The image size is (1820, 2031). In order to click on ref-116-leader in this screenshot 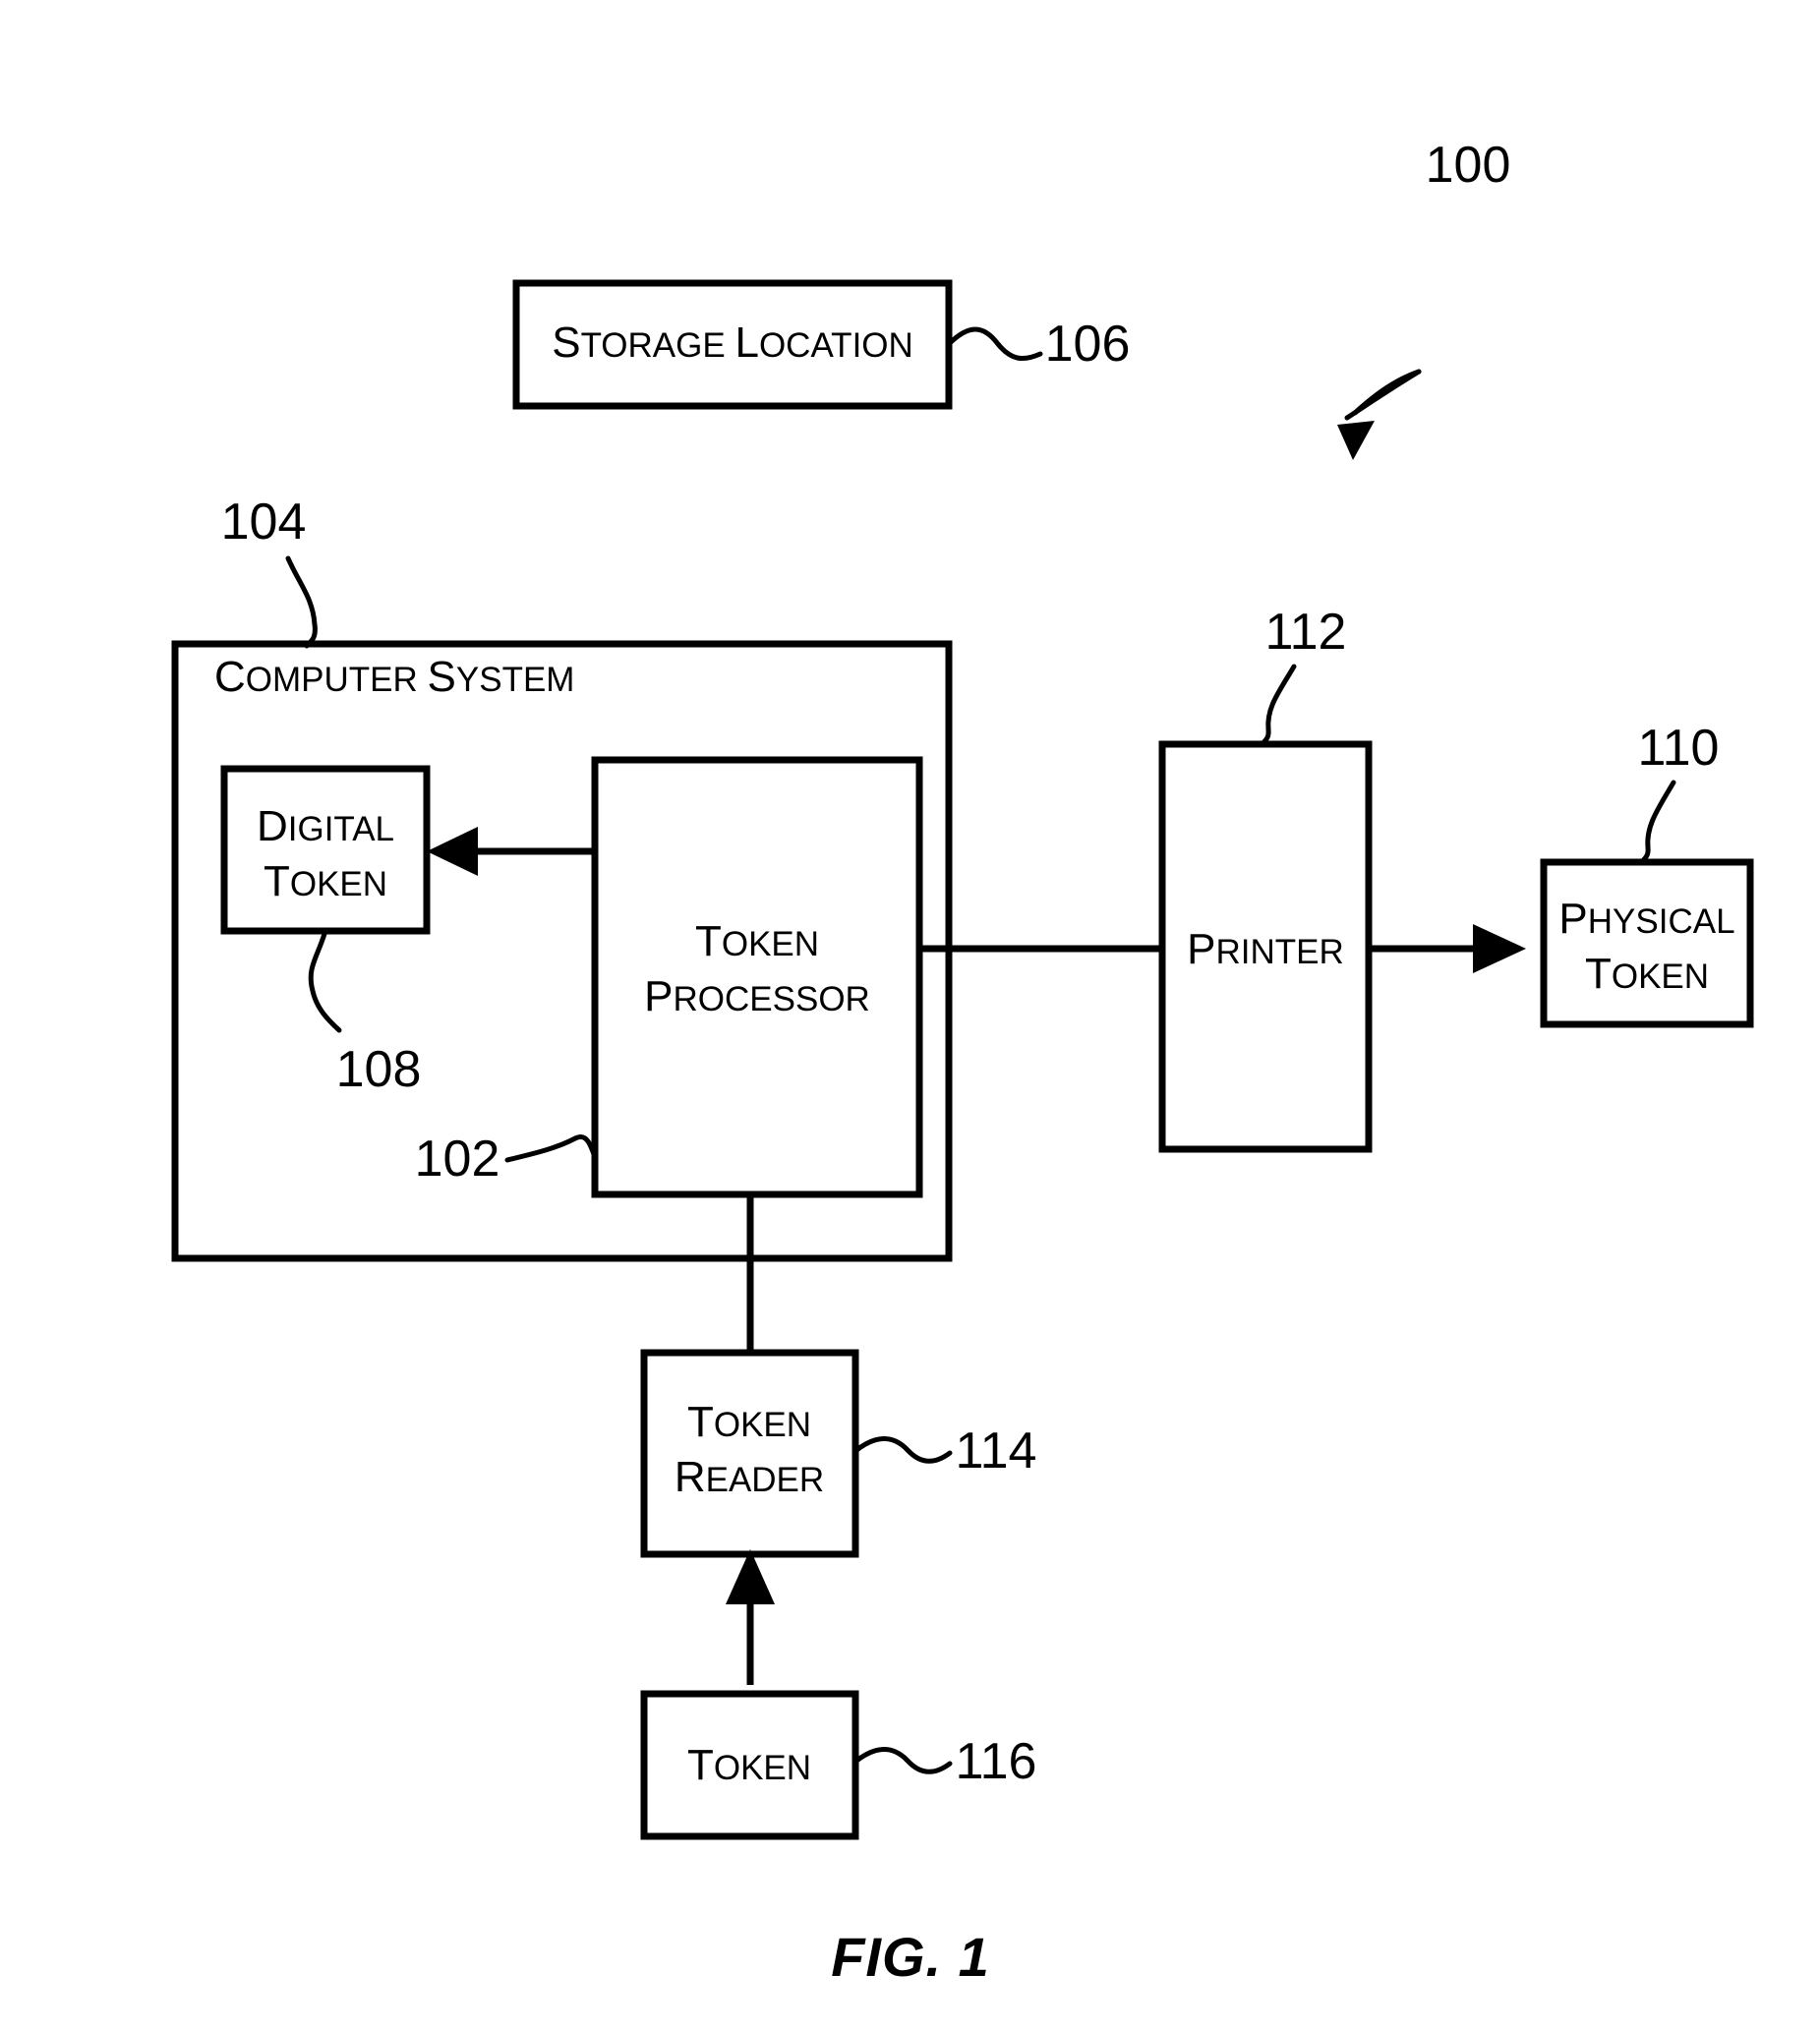, I will do `click(902, 1760)`.